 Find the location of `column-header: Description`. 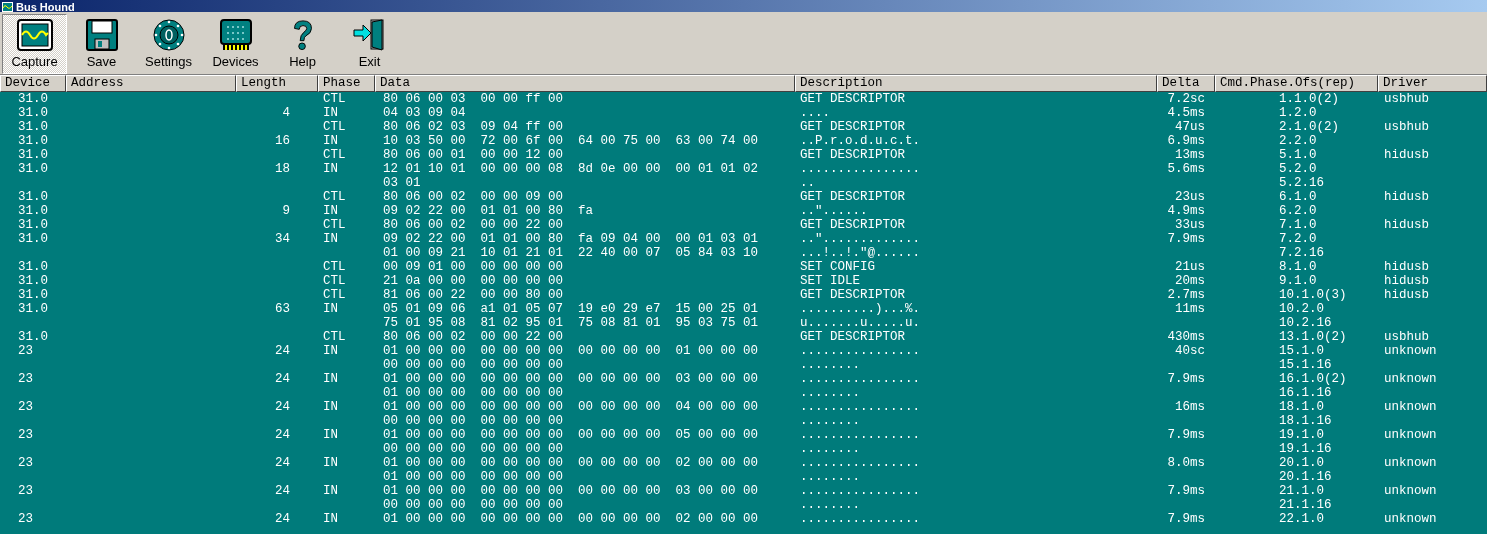

column-header: Description is located at coordinates (976, 83).